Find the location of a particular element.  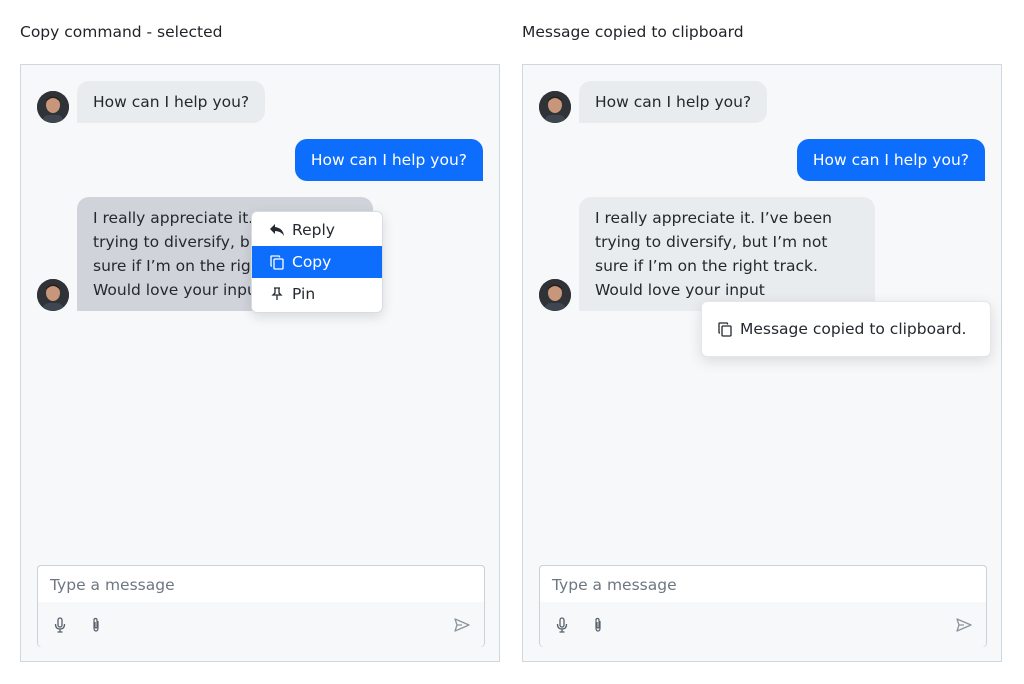

menu-item-label: Reply is located at coordinates (313, 230).